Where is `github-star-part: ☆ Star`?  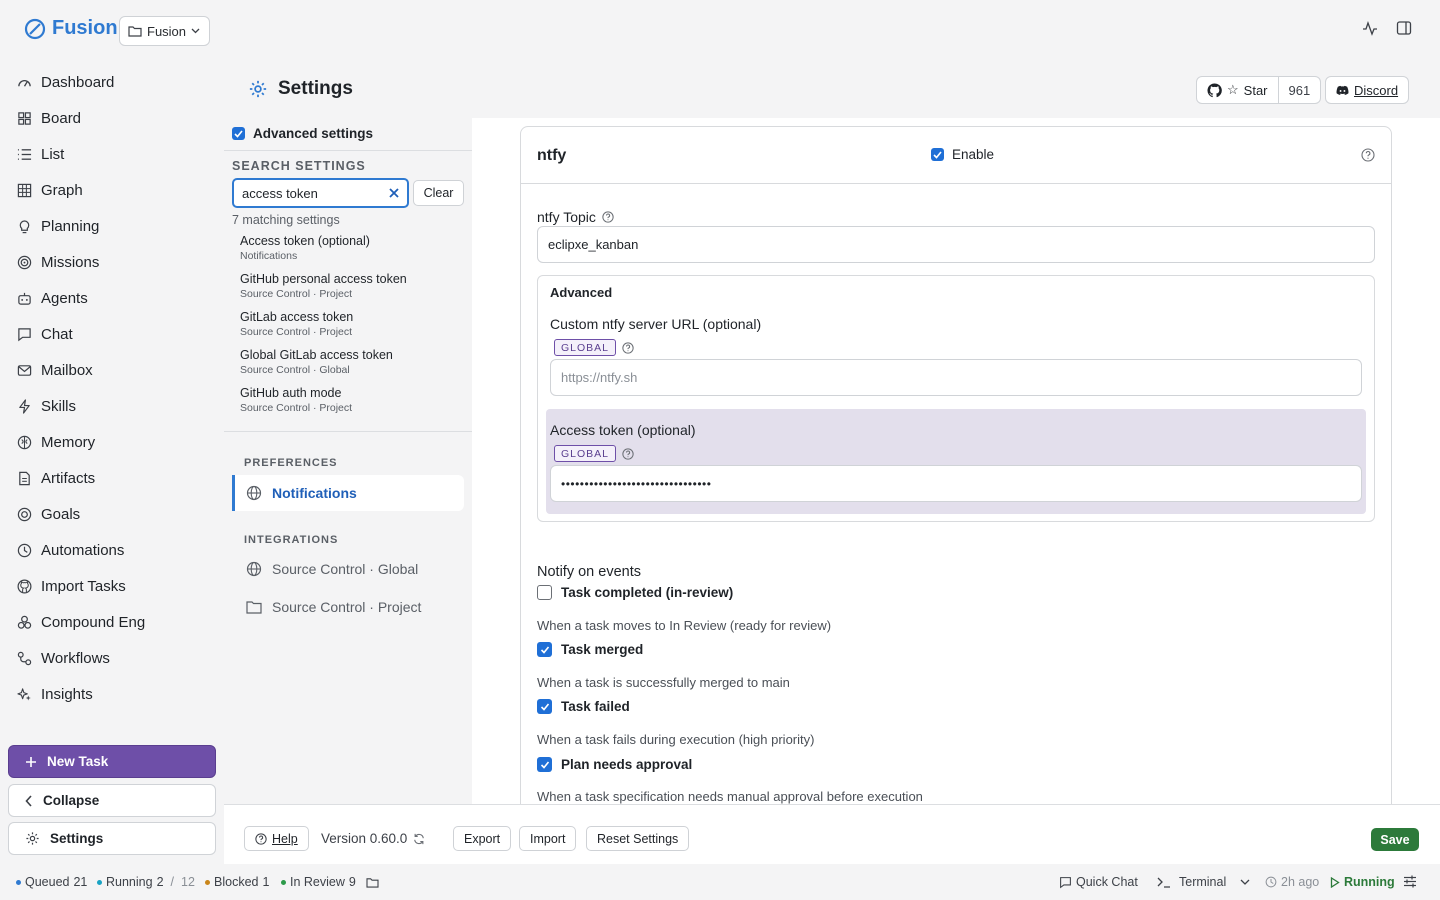 github-star-part: ☆ Star is located at coordinates (1238, 90).